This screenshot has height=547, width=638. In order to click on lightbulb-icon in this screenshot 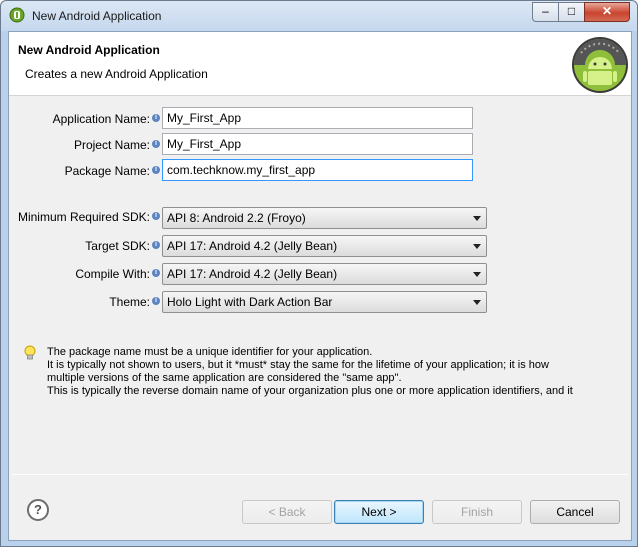, I will do `click(30, 352)`.